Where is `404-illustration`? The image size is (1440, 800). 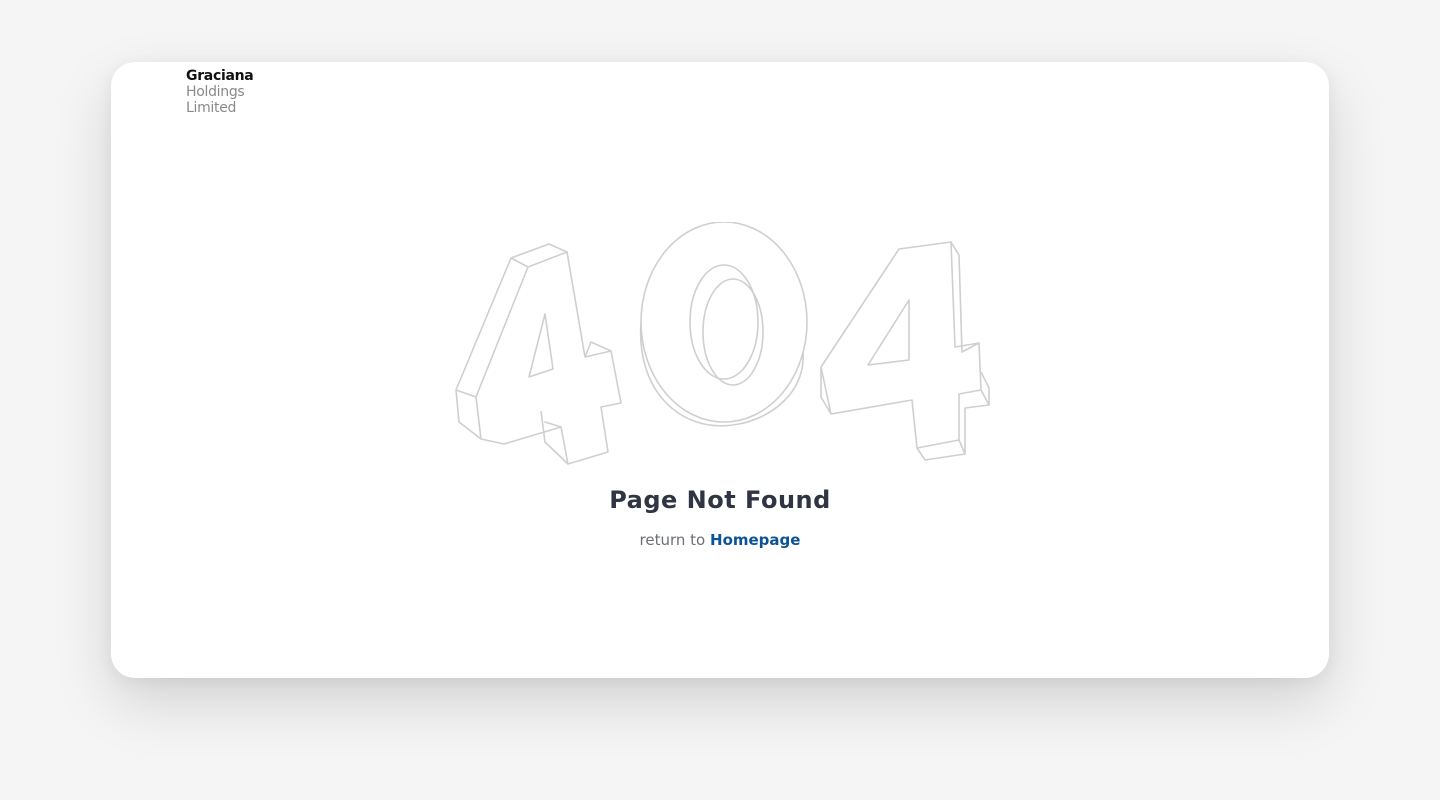
404-illustration is located at coordinates (722, 343).